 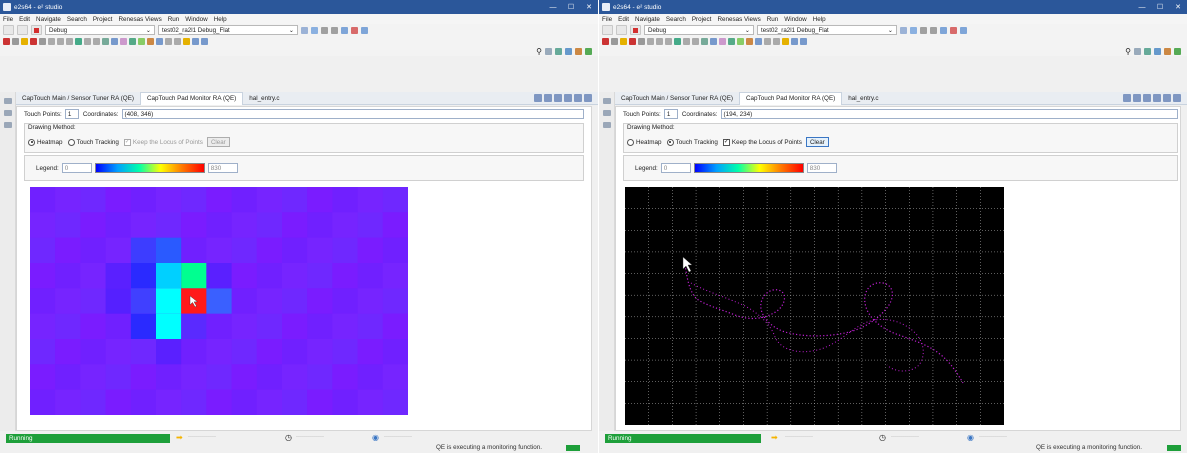 I want to click on restore-icon, so click(x=606, y=101).